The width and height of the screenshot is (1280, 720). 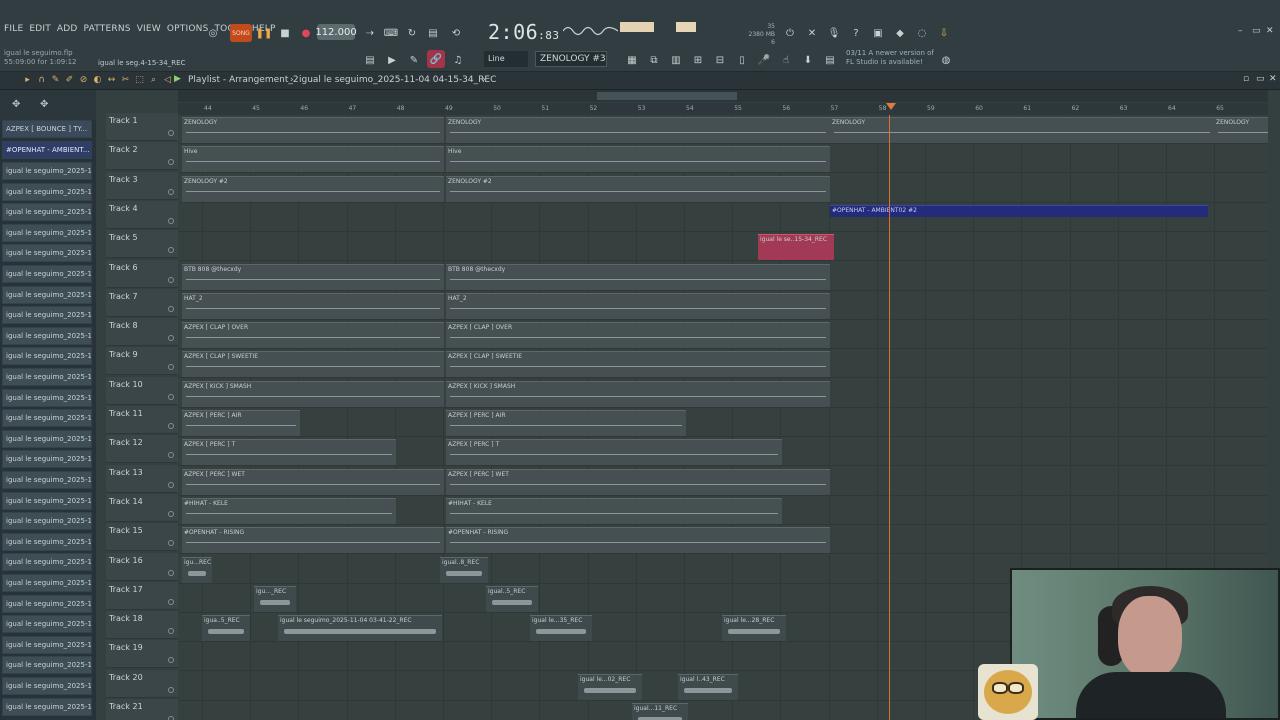 What do you see at coordinates (97, 80) in the screenshot?
I see `mute-icon: ◐` at bounding box center [97, 80].